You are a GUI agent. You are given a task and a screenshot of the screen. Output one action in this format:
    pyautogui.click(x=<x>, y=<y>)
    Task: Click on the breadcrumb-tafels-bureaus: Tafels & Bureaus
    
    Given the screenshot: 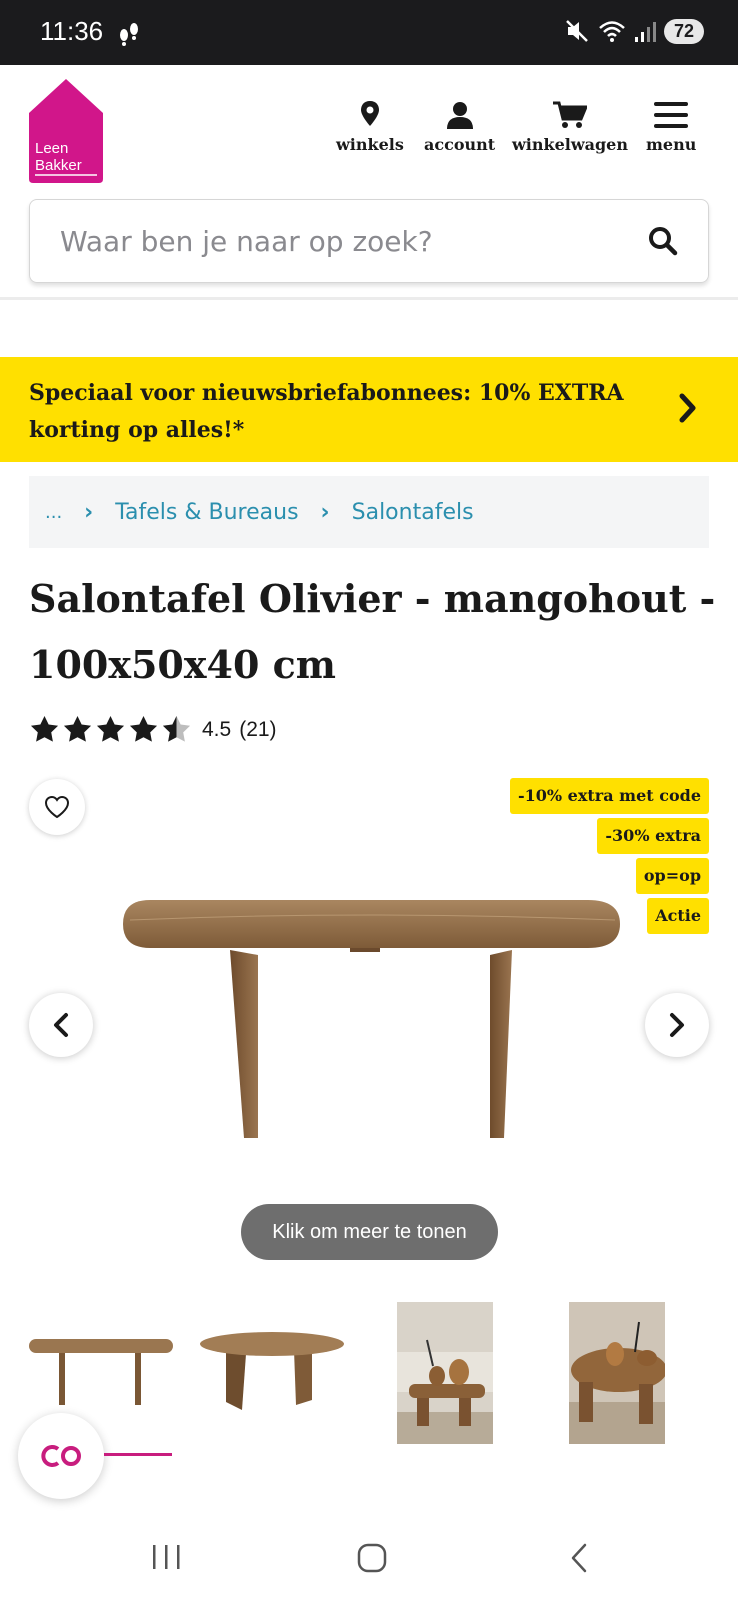 What is the action you would take?
    pyautogui.click(x=206, y=512)
    